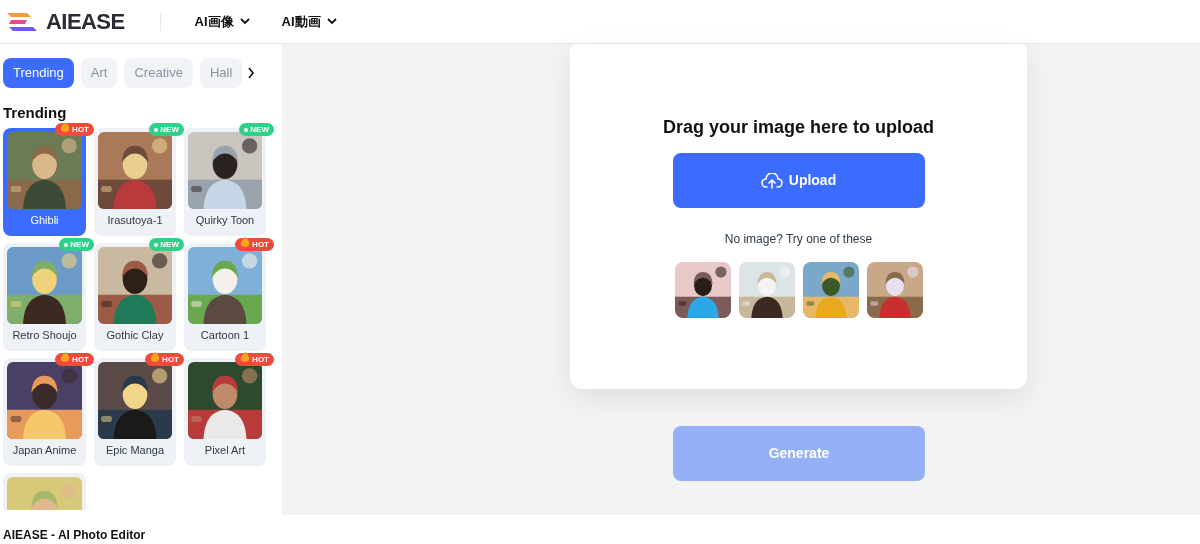 The image size is (1200, 544). What do you see at coordinates (35, 112) in the screenshot?
I see `section-title: Trending` at bounding box center [35, 112].